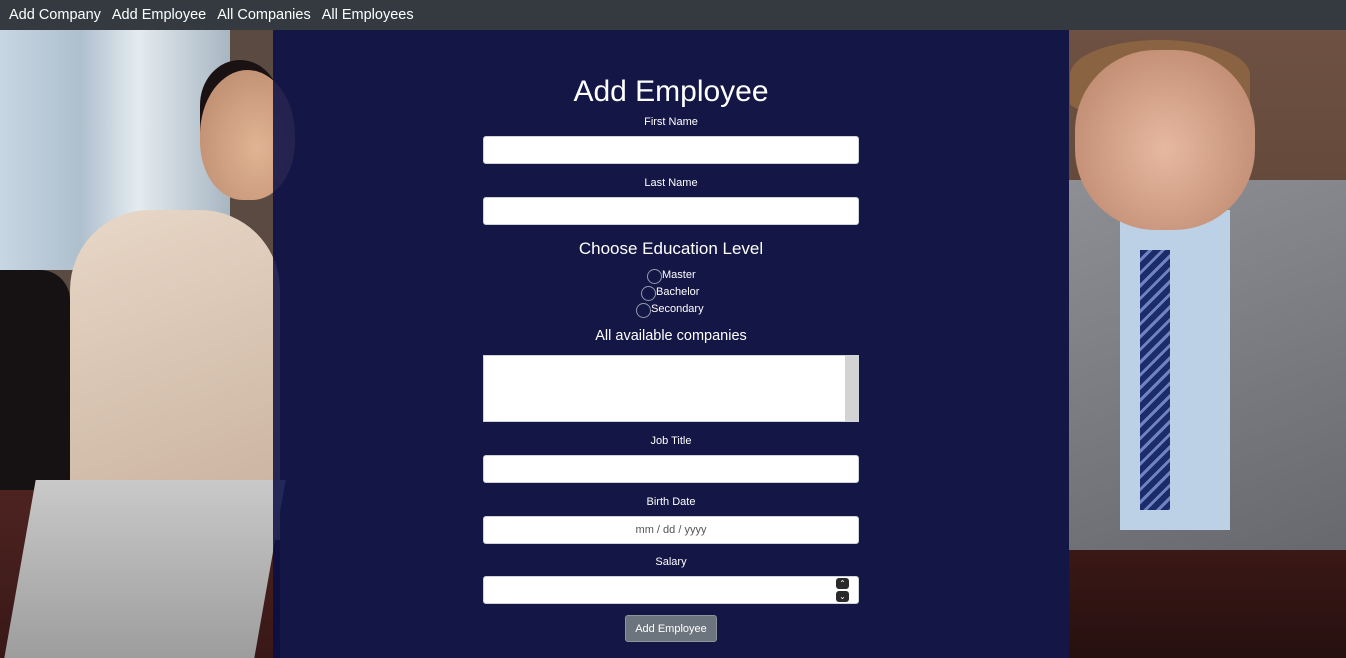  Describe the element at coordinates (1207, 604) in the screenshot. I see `conference-table-right` at that location.